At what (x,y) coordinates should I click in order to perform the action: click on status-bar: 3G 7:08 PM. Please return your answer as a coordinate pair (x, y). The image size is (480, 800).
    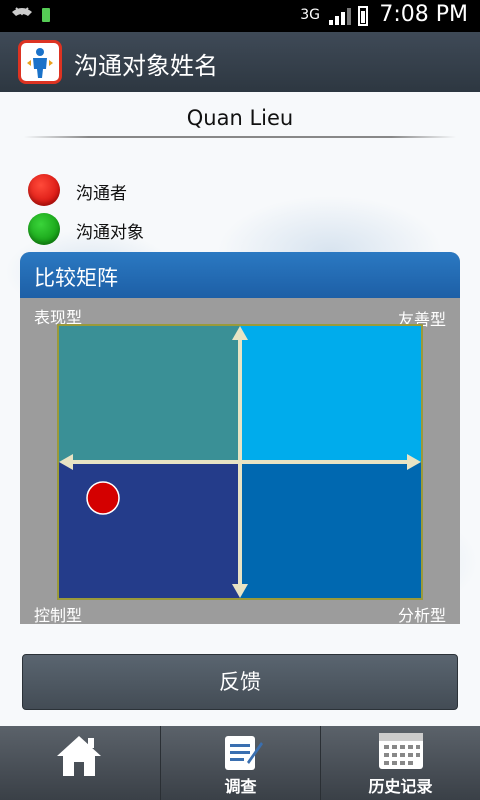
    Looking at the image, I should click on (240, 16).